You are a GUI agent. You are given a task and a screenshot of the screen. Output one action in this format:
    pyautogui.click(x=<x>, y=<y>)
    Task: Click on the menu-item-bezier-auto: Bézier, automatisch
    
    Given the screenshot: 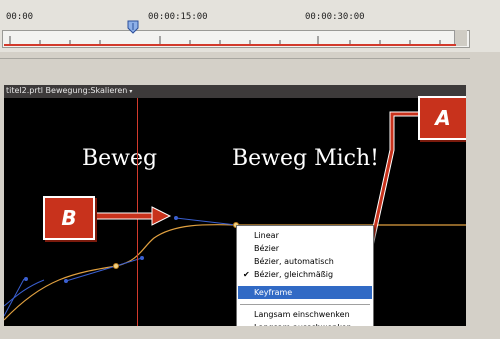 What is the action you would take?
    pyautogui.click(x=305, y=261)
    